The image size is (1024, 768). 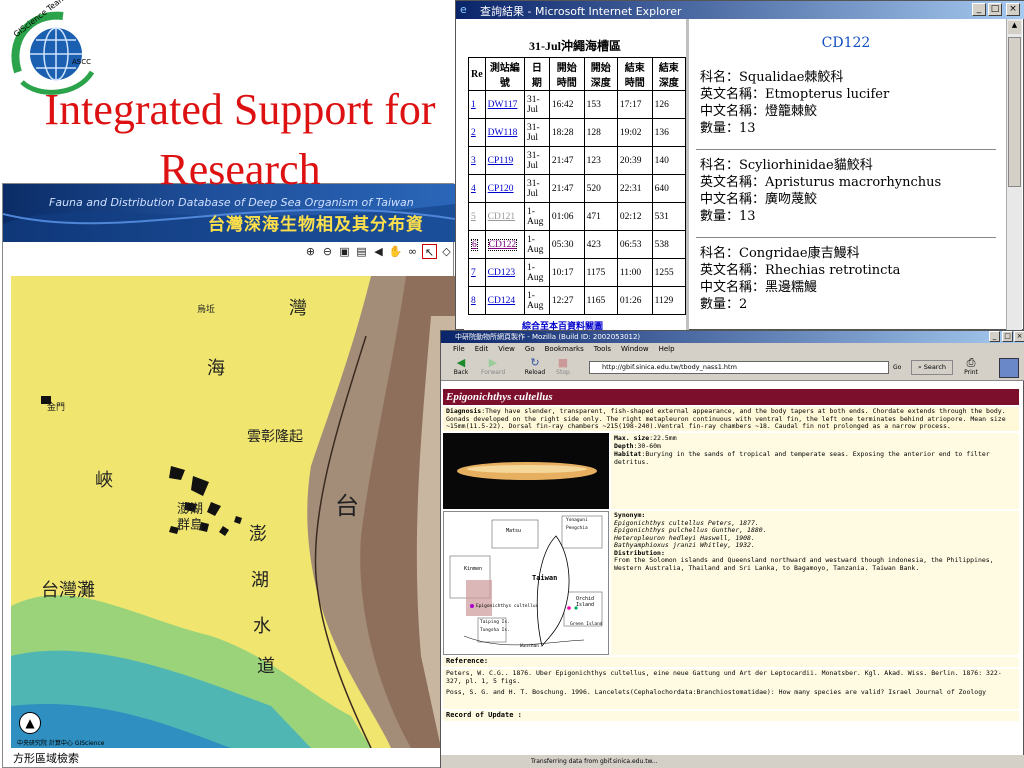 What do you see at coordinates (493, 362) in the screenshot?
I see `forward-arrow-icon: ▶` at bounding box center [493, 362].